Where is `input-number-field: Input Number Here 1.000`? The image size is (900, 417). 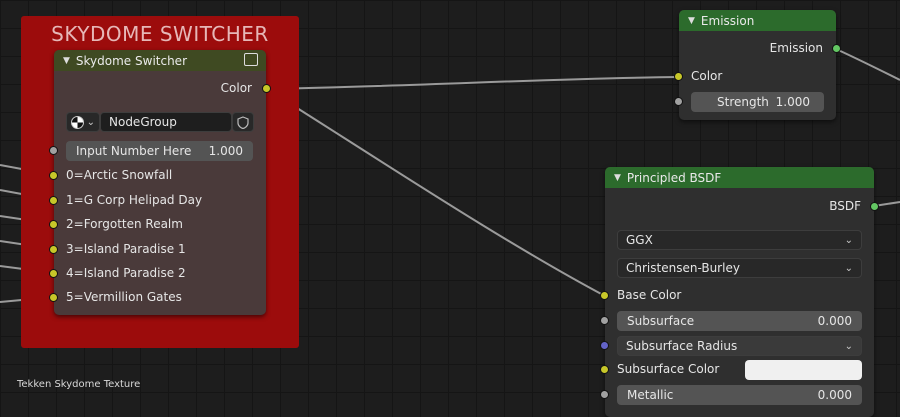
input-number-field: Input Number Here 1.000 is located at coordinates (159, 151).